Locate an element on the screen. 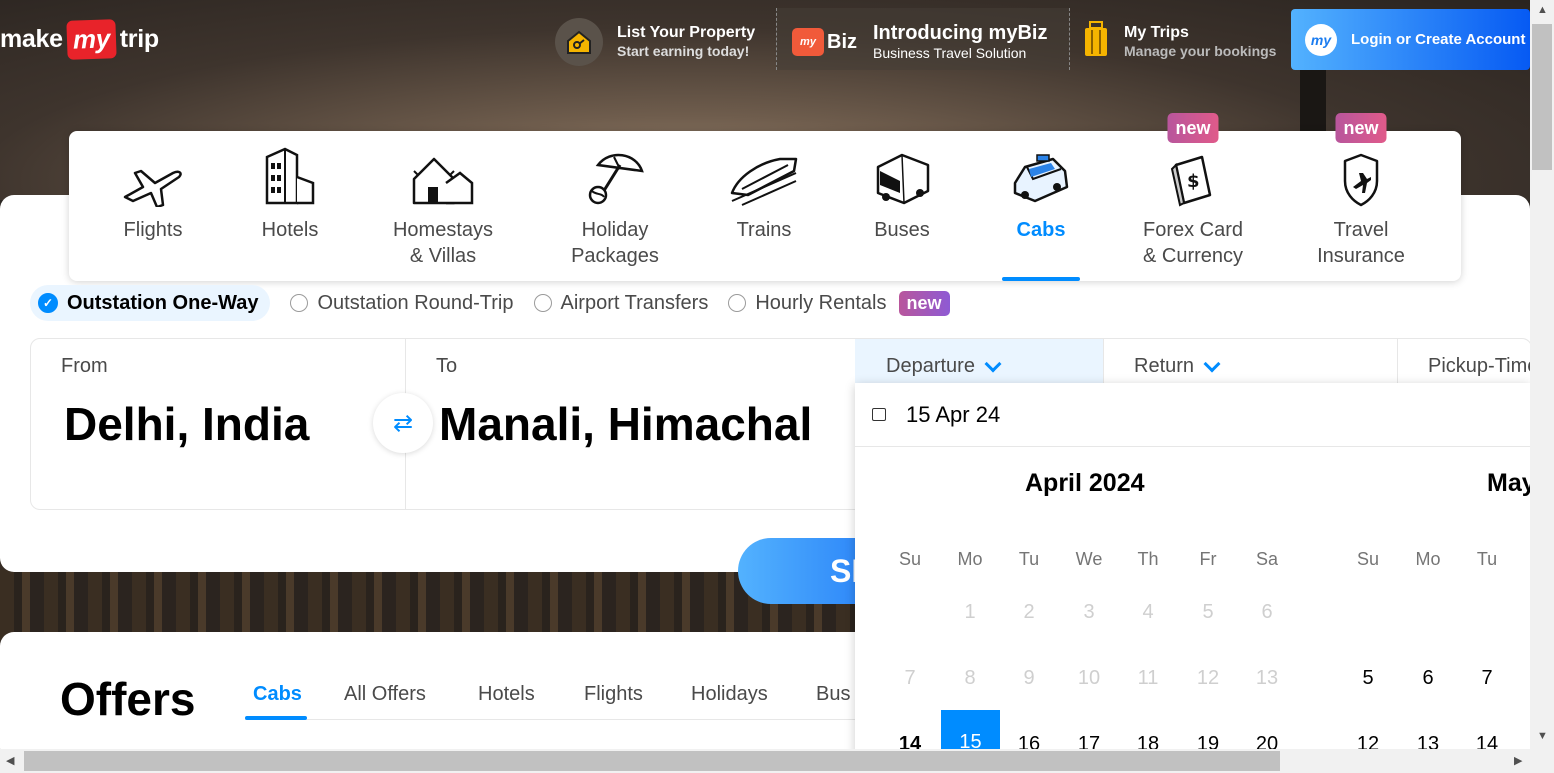 The width and height of the screenshot is (1554, 773). weekday-label: We is located at coordinates (1089, 559).